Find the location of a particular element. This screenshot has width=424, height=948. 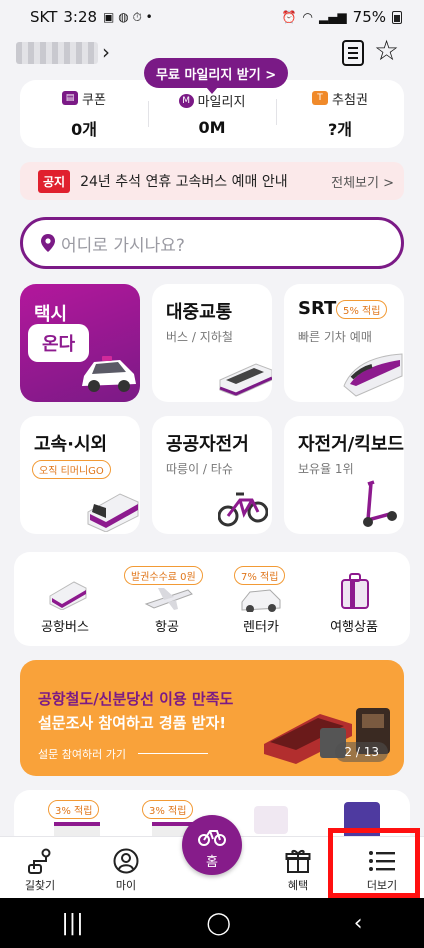

services-card: 공항버스 발권수수료 0원 항공 7% 적립 렌터카 여행상품 is located at coordinates (212, 599).